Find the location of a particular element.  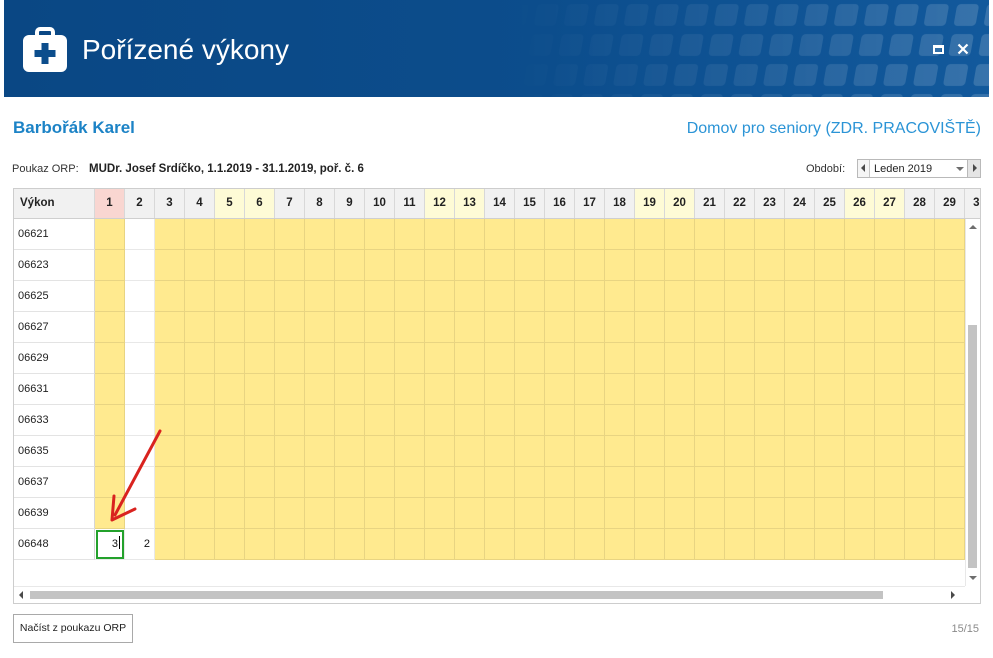

horizontal-scroll-thumb is located at coordinates (456, 595).